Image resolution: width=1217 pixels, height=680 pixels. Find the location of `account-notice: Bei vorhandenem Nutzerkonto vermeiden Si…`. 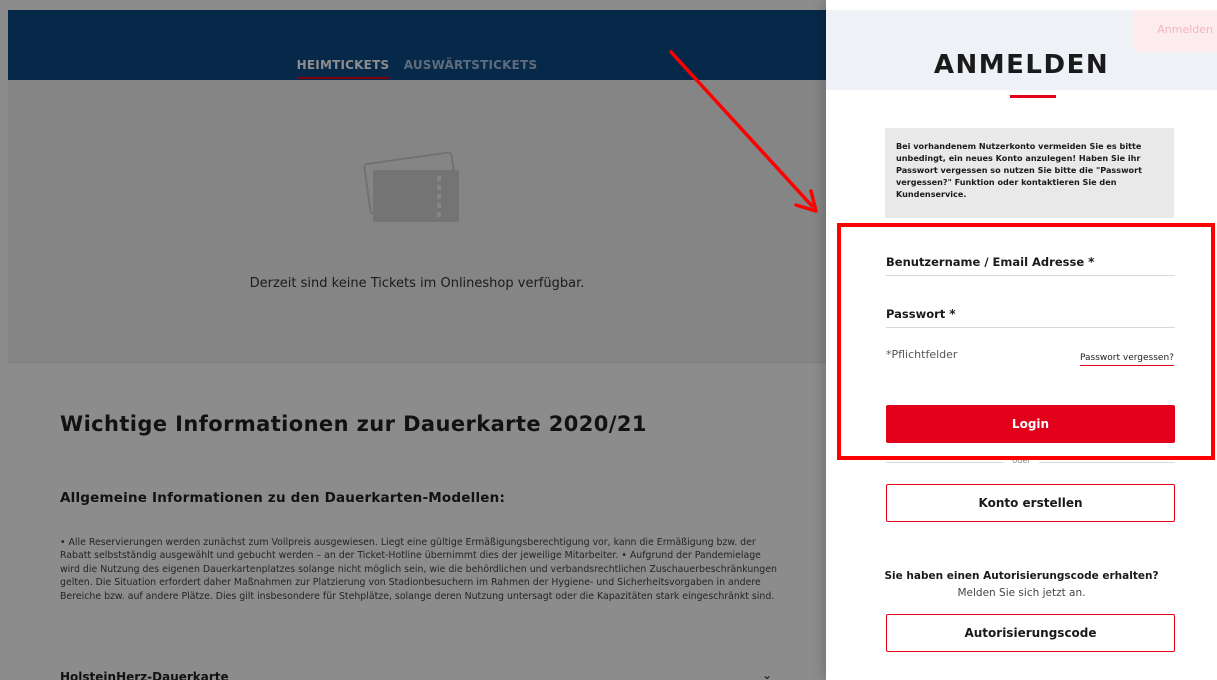

account-notice: Bei vorhandenem Nutzerkonto vermeiden Si… is located at coordinates (1029, 173).